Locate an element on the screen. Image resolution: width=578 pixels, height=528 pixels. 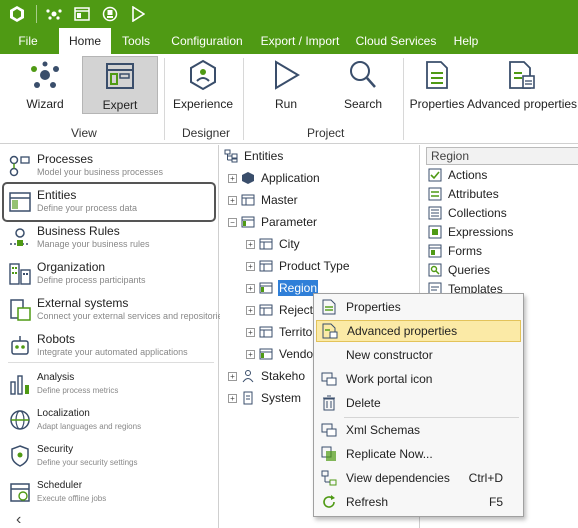
entities-tree-icon is located at coordinates (231, 156).